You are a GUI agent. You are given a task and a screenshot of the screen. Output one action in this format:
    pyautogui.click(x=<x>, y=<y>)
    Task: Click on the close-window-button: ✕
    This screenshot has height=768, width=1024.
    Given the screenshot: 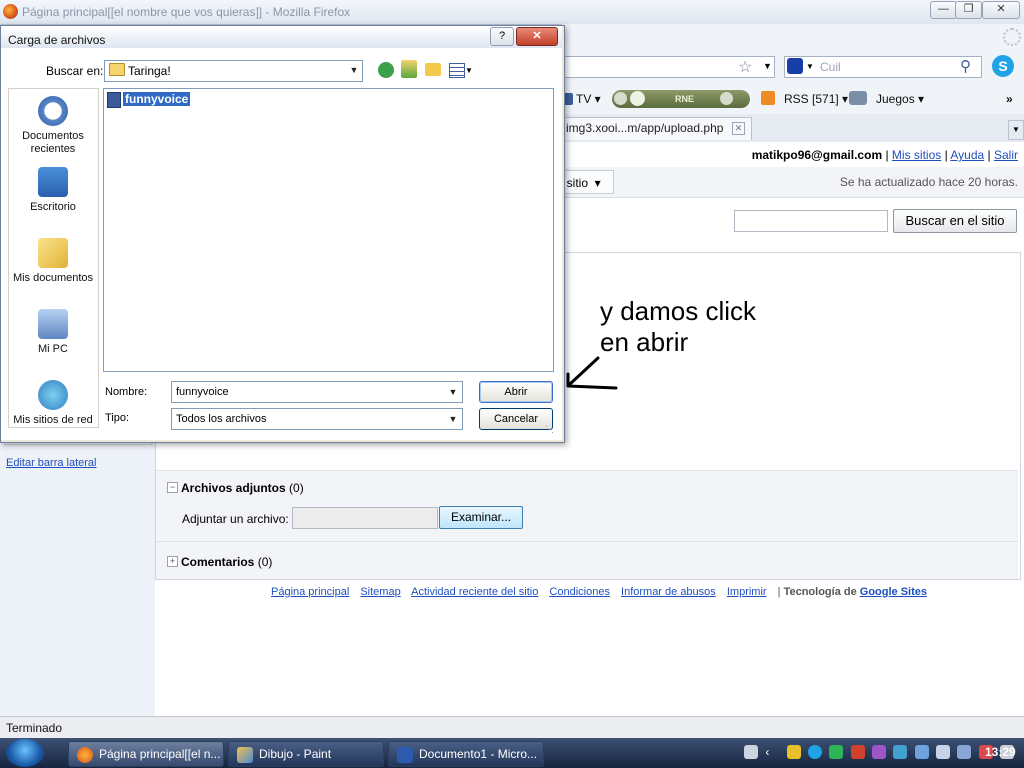 What is the action you would take?
    pyautogui.click(x=1001, y=10)
    